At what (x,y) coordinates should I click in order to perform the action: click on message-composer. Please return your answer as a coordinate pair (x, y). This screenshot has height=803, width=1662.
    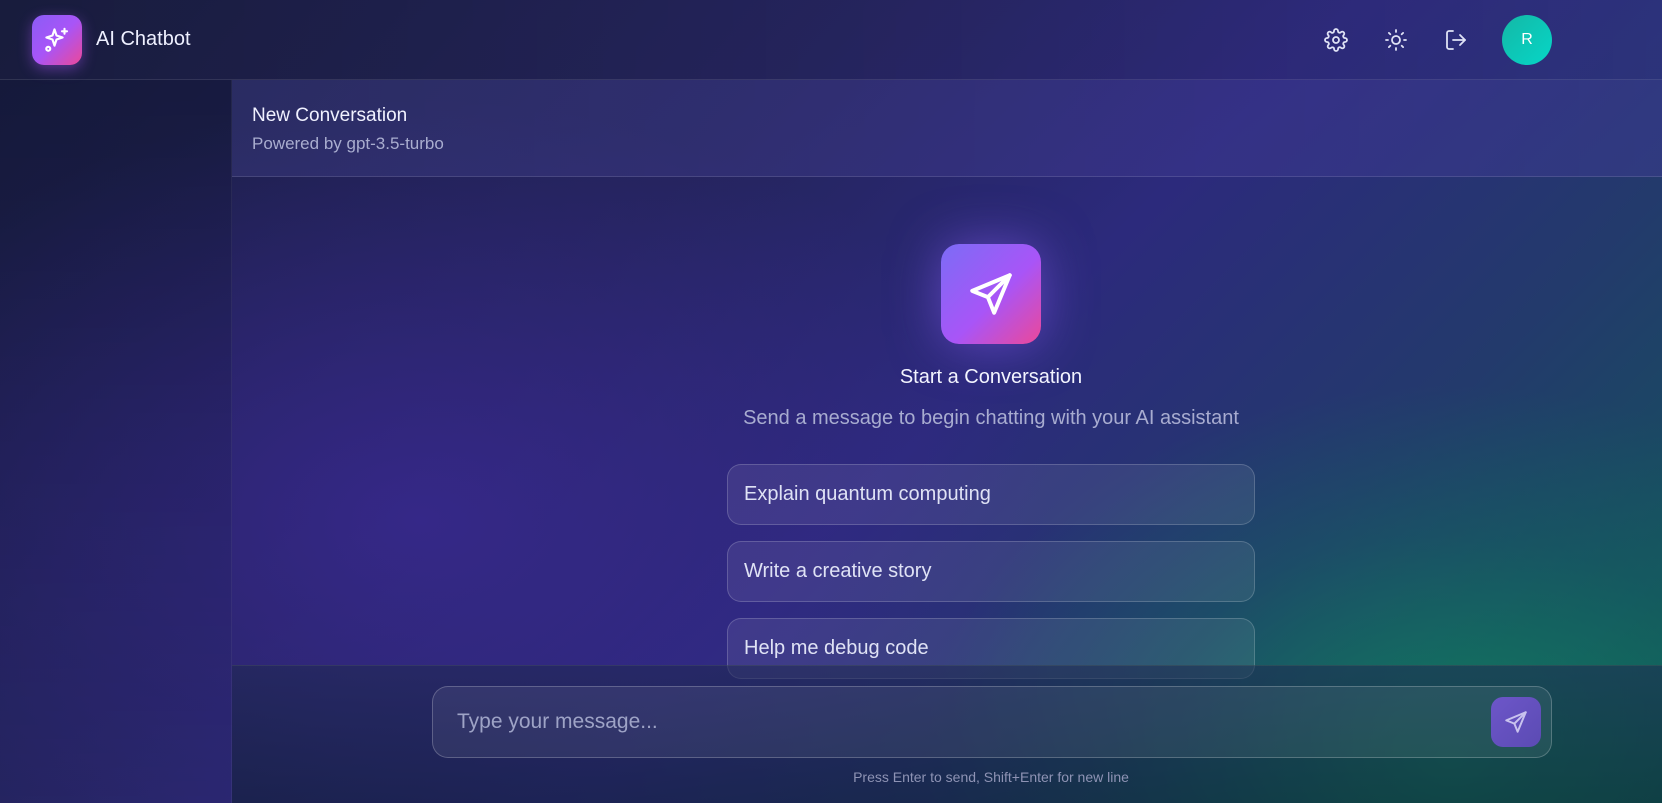
    Looking at the image, I should click on (992, 722).